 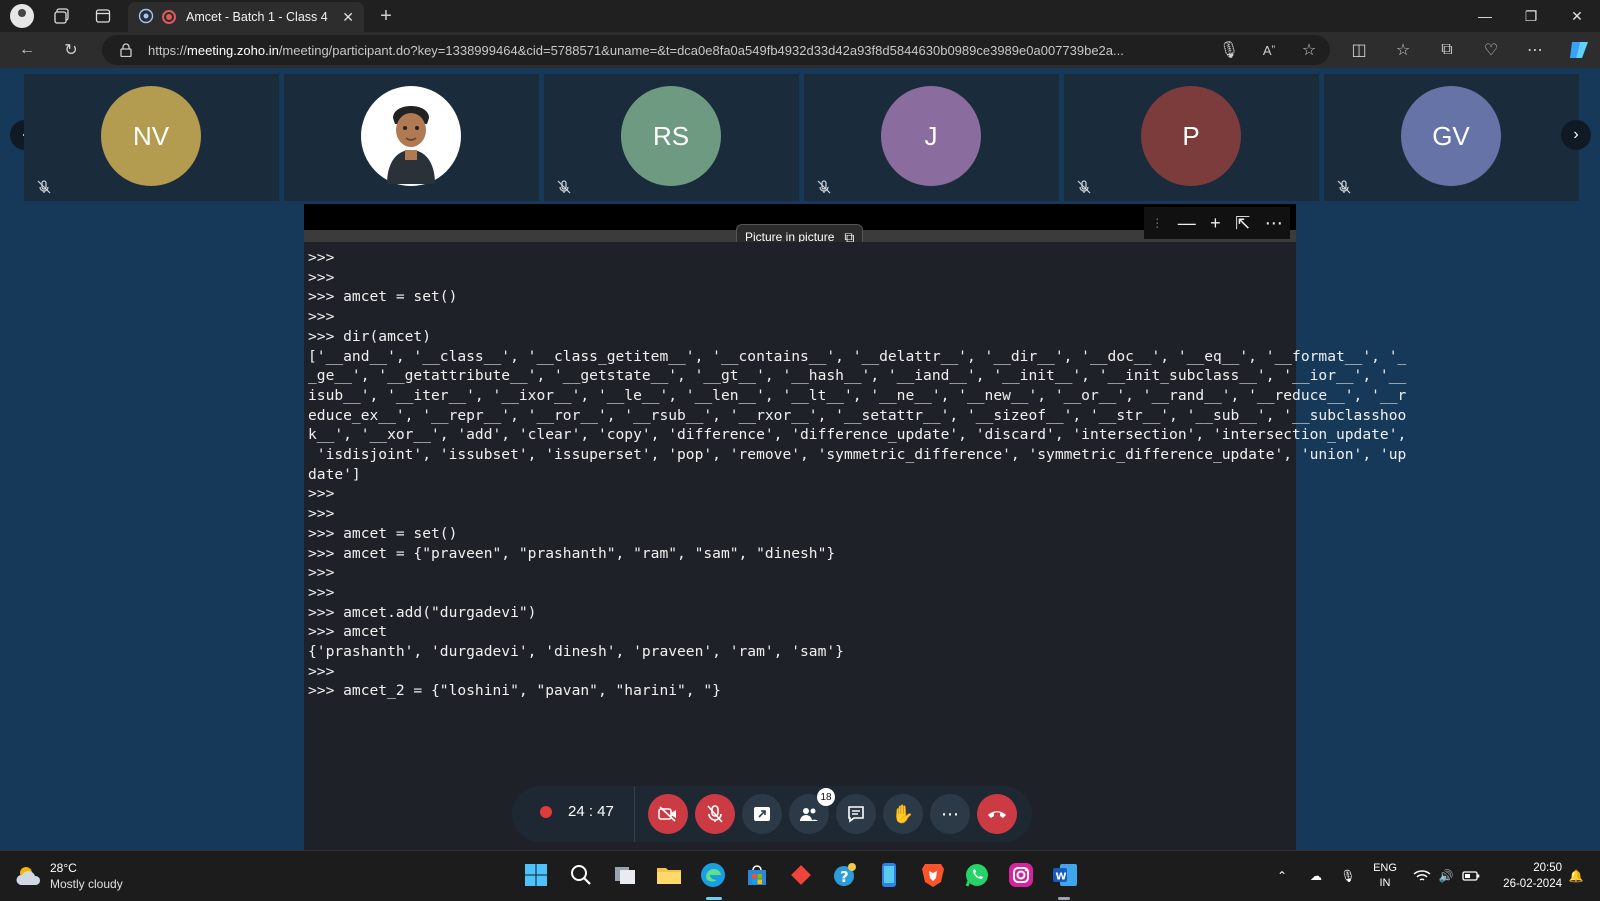 I want to click on terminal-line: date'], so click(x=334, y=474).